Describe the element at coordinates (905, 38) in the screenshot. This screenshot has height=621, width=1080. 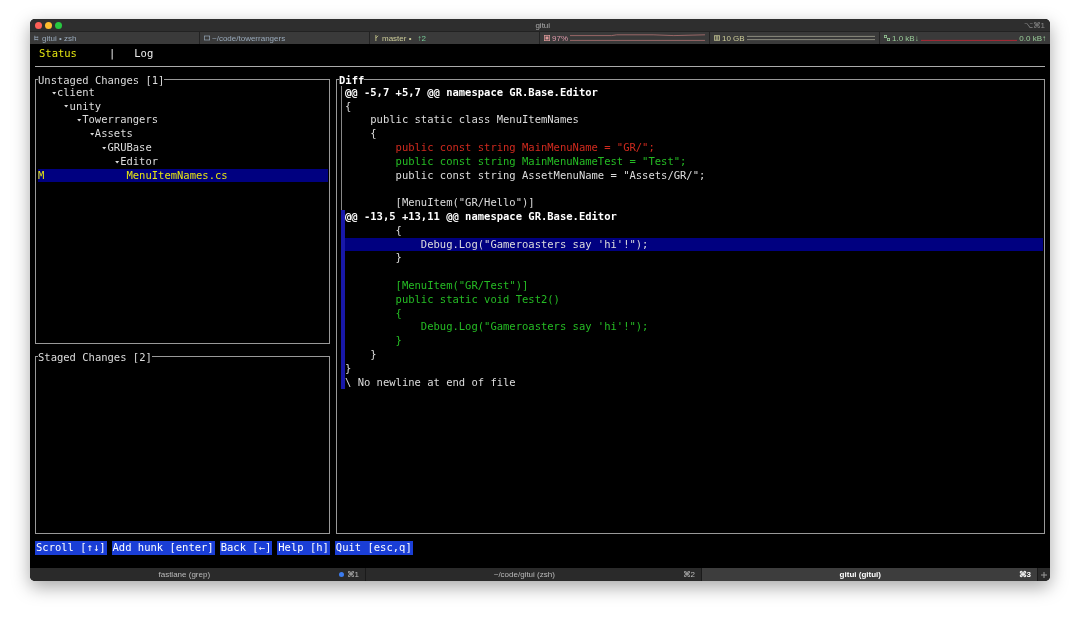
I see `download-rate: 1.0 kB↓` at that location.